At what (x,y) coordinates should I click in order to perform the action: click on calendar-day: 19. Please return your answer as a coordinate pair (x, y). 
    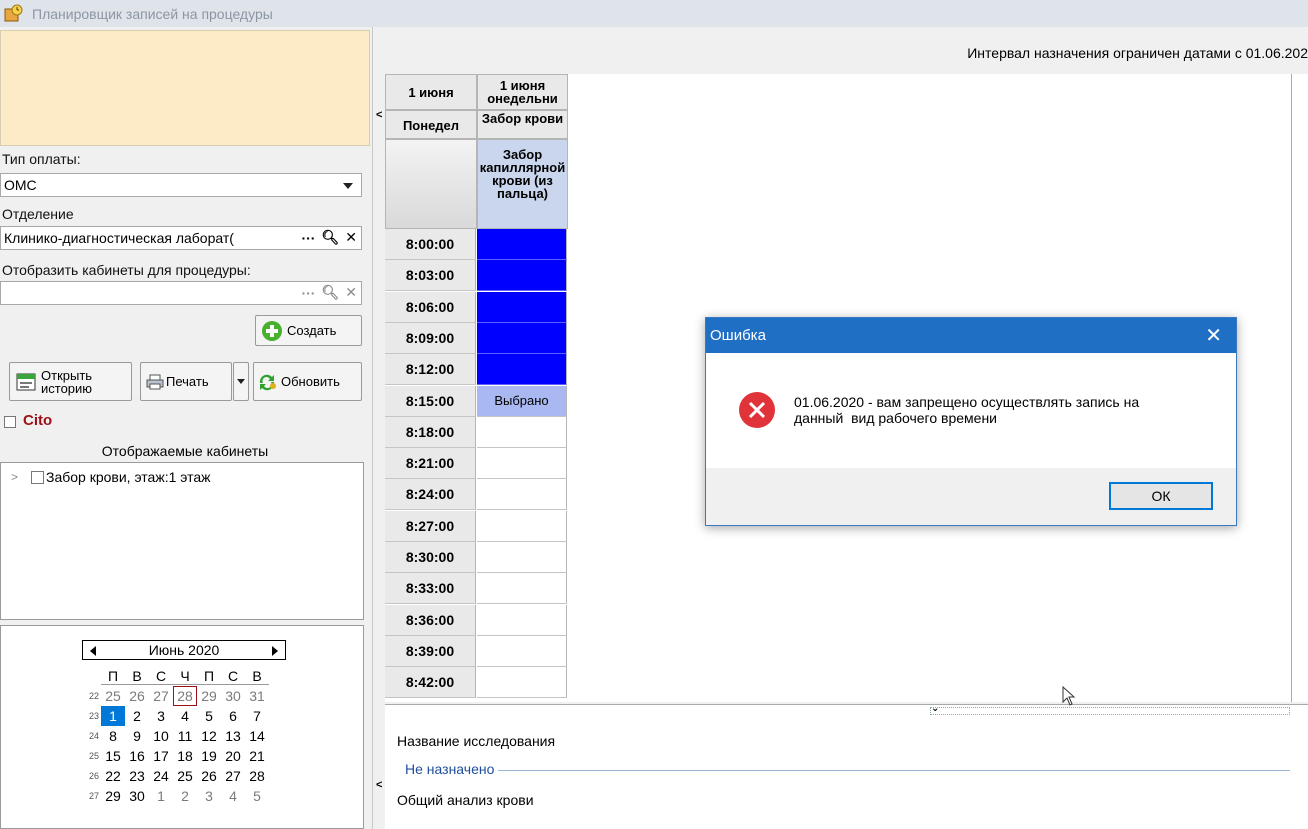
    Looking at the image, I should click on (209, 756).